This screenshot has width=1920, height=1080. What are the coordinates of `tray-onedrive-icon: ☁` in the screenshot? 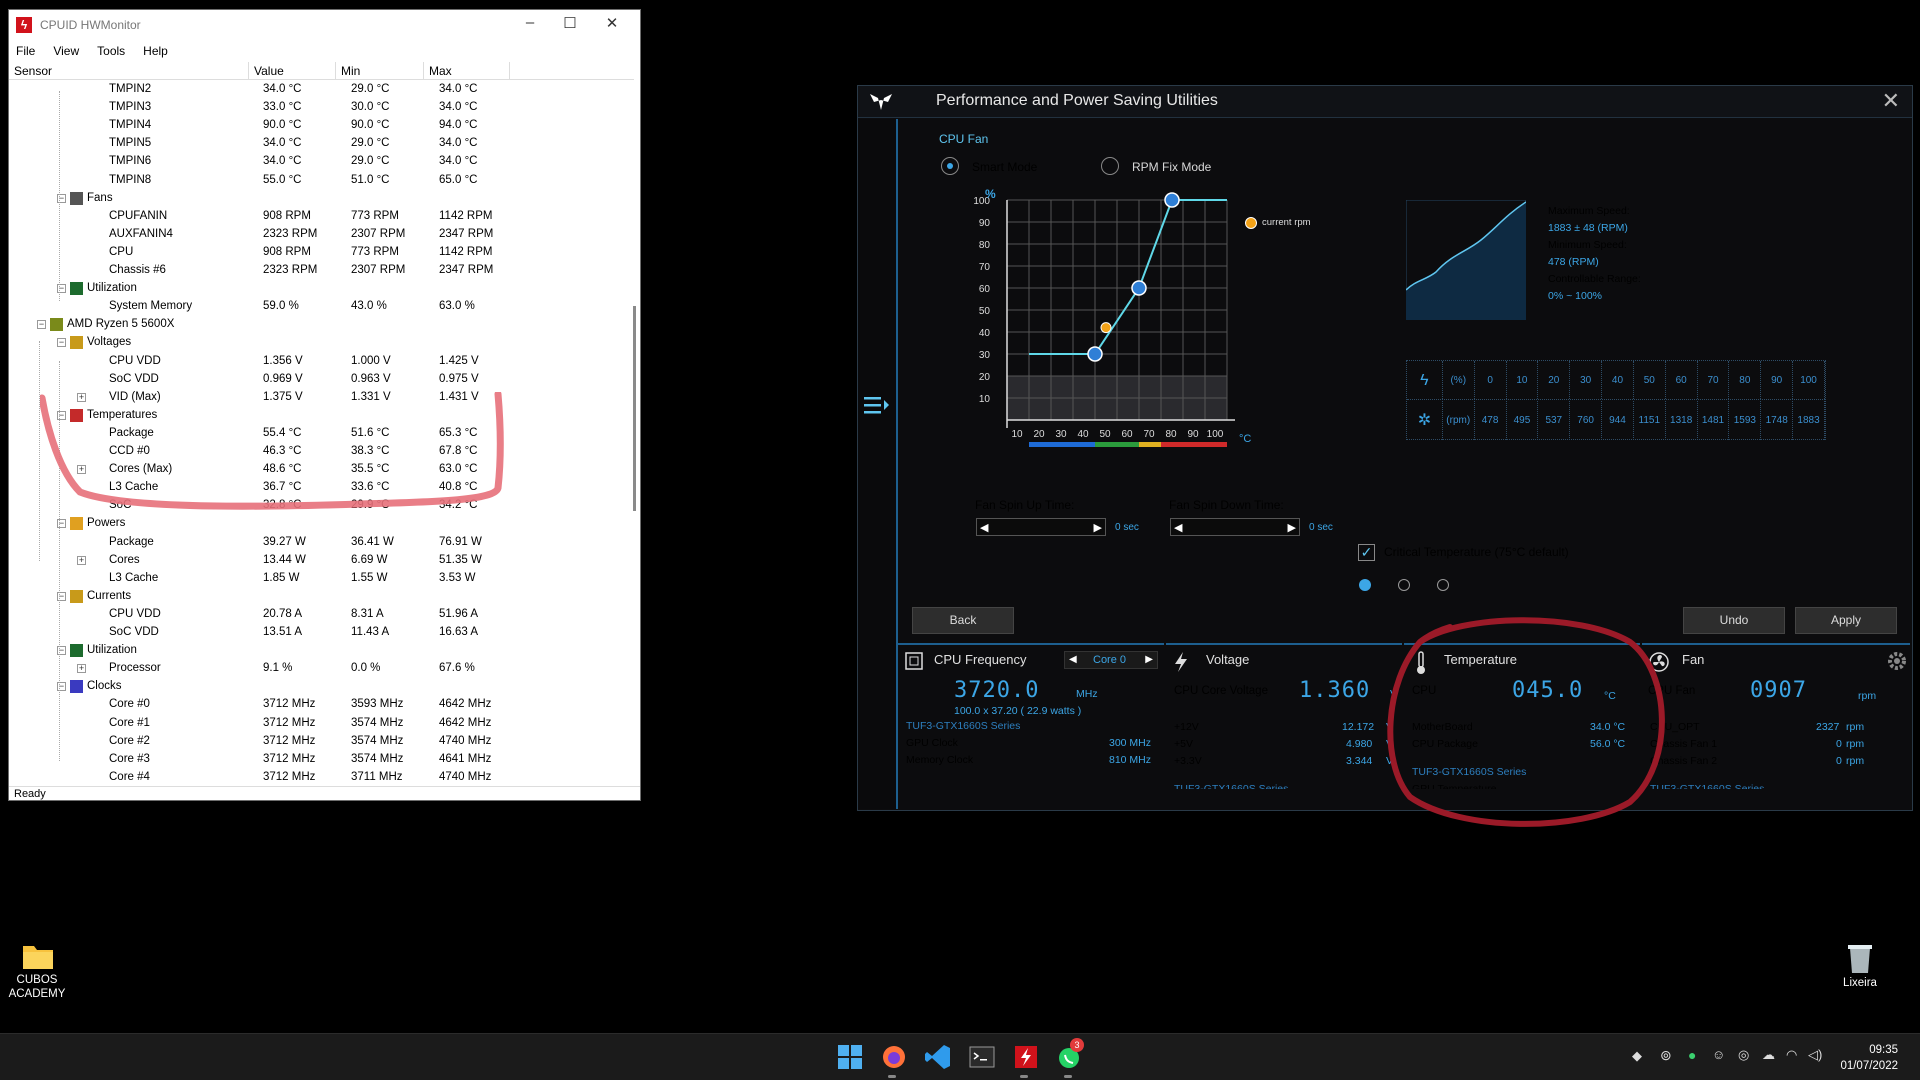 It's located at (1768, 1055).